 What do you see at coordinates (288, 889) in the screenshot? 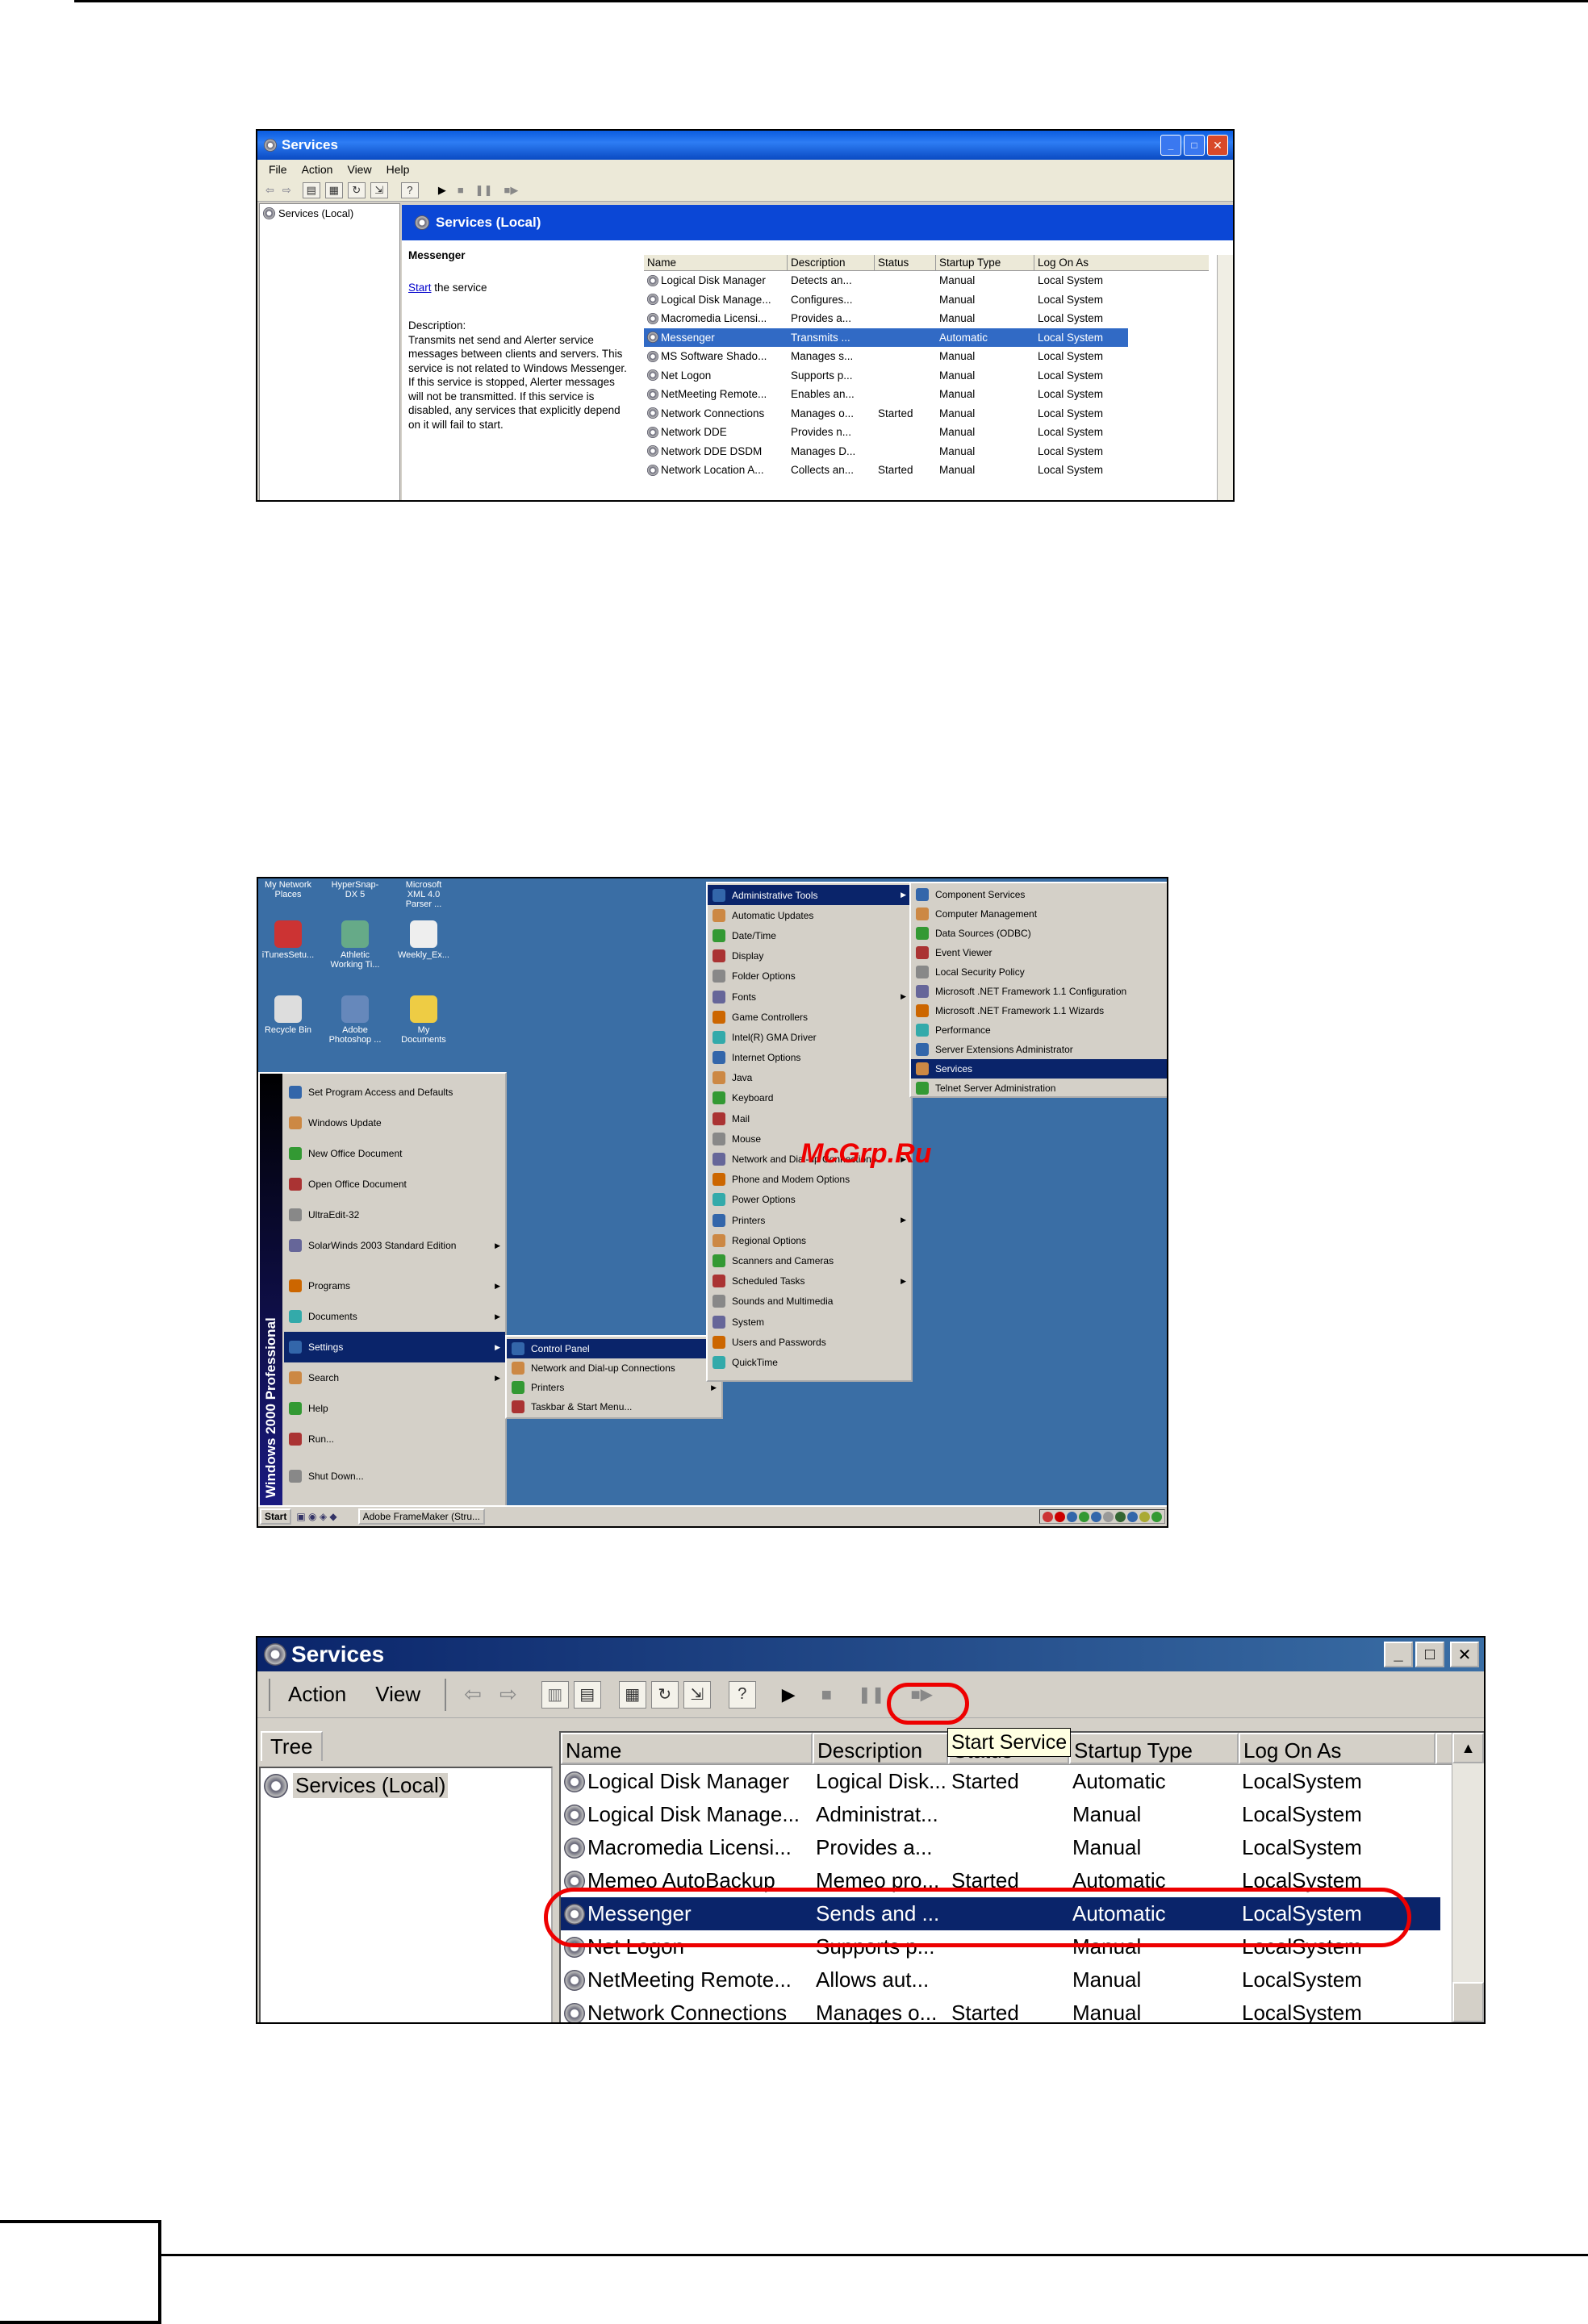
I see `desktop-icon: My Network Places` at bounding box center [288, 889].